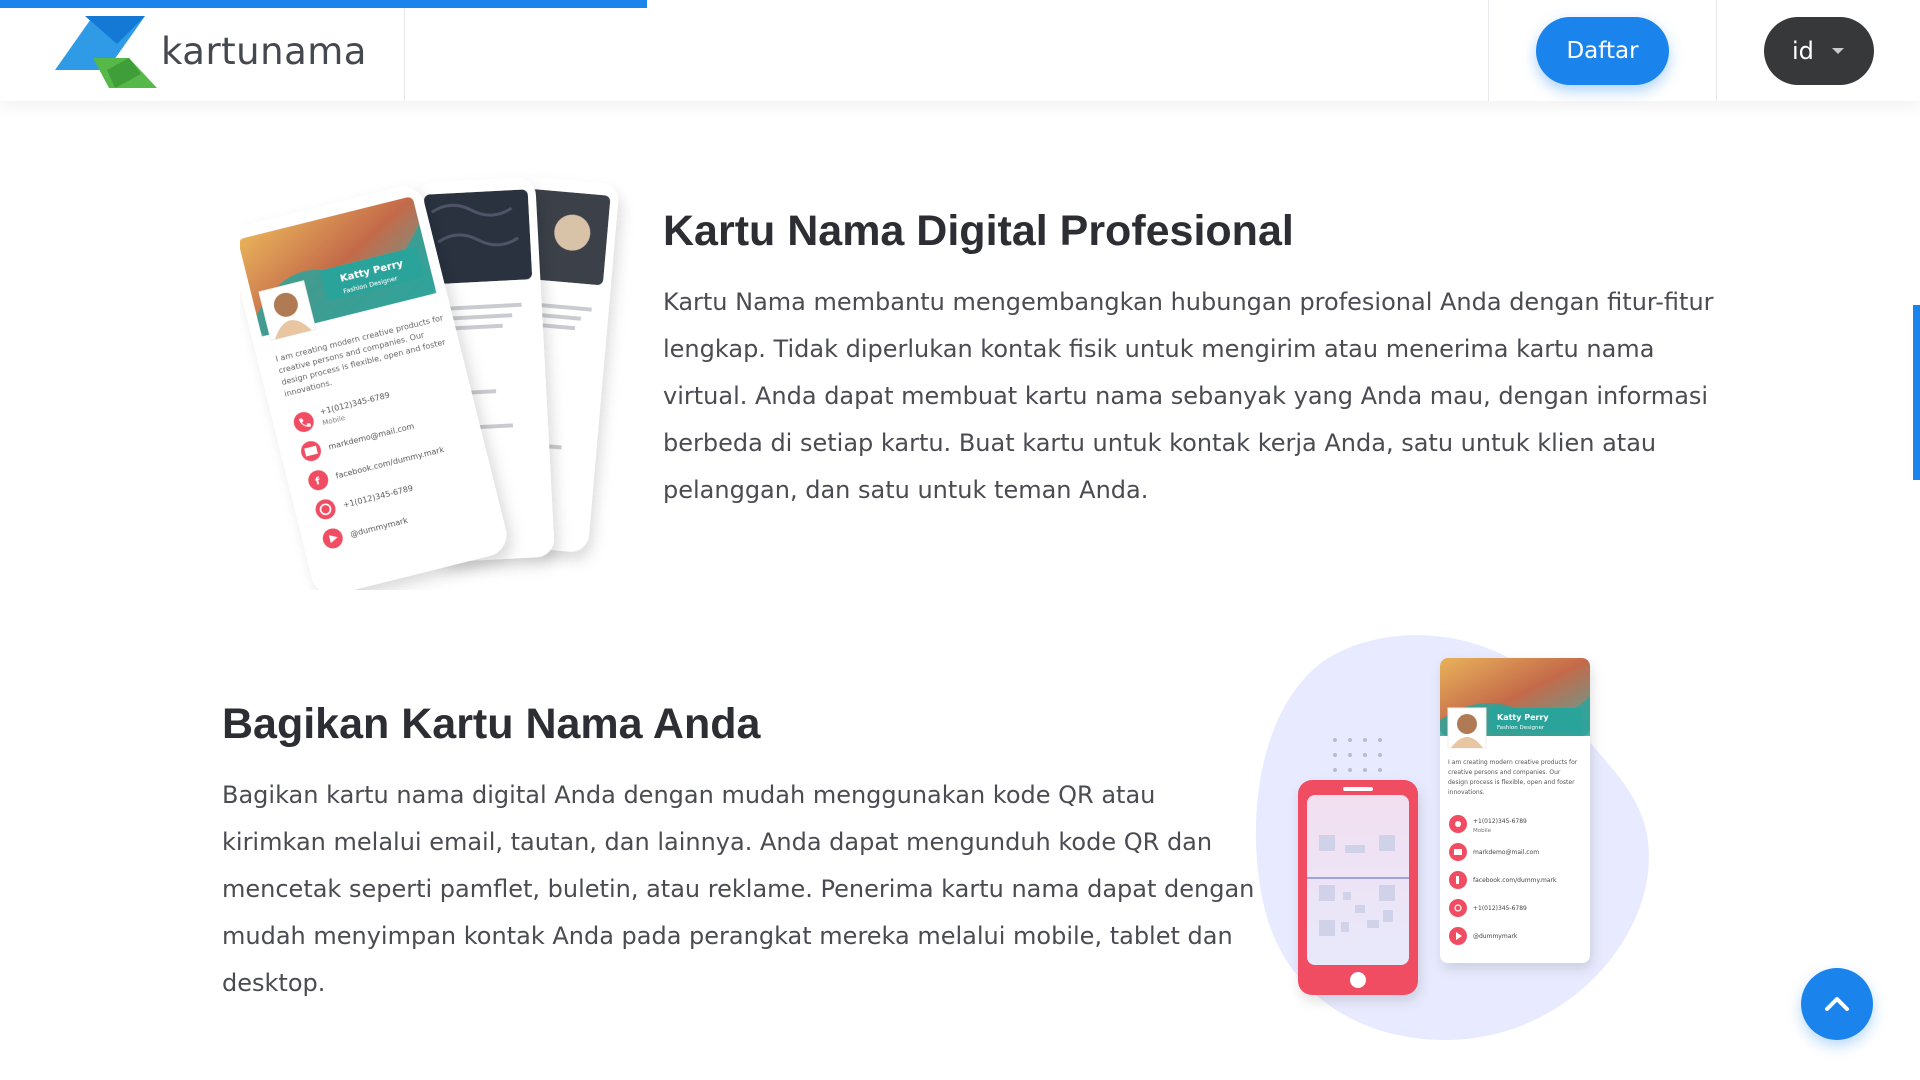 The image size is (1920, 1080). I want to click on back-to-top-button, so click(1837, 1004).